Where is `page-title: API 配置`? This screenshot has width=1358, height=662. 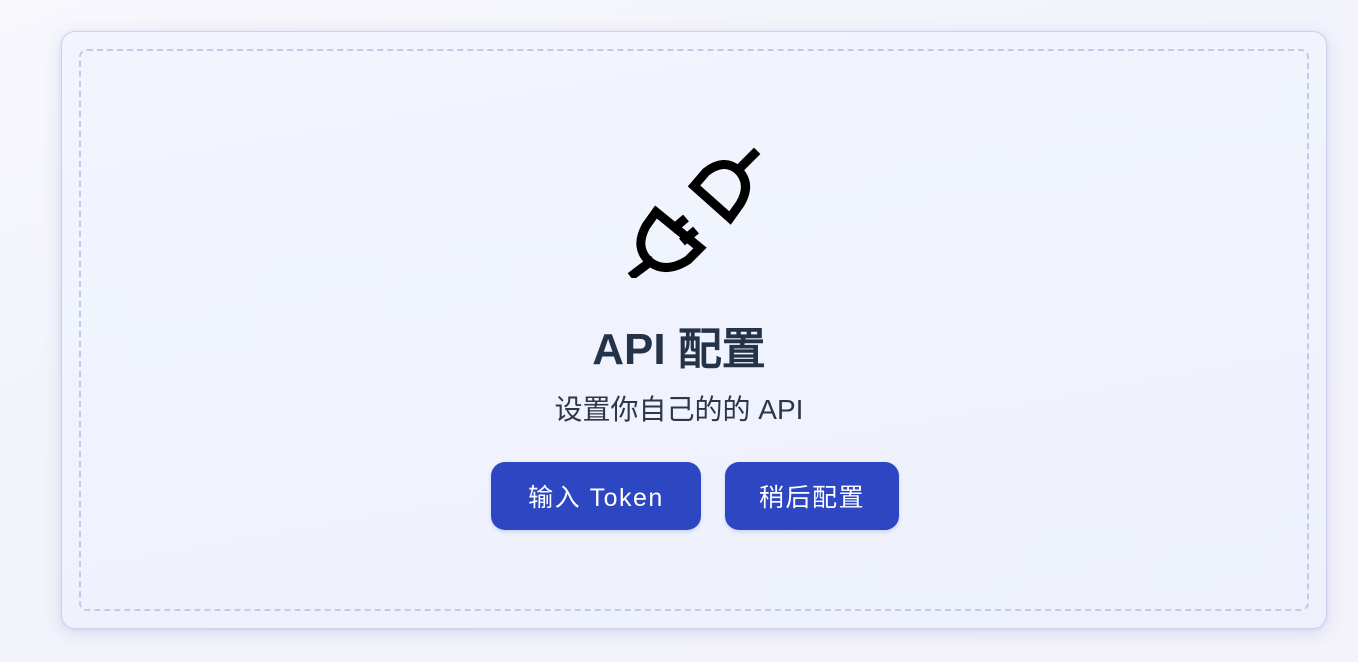
page-title: API 配置 is located at coordinates (679, 349).